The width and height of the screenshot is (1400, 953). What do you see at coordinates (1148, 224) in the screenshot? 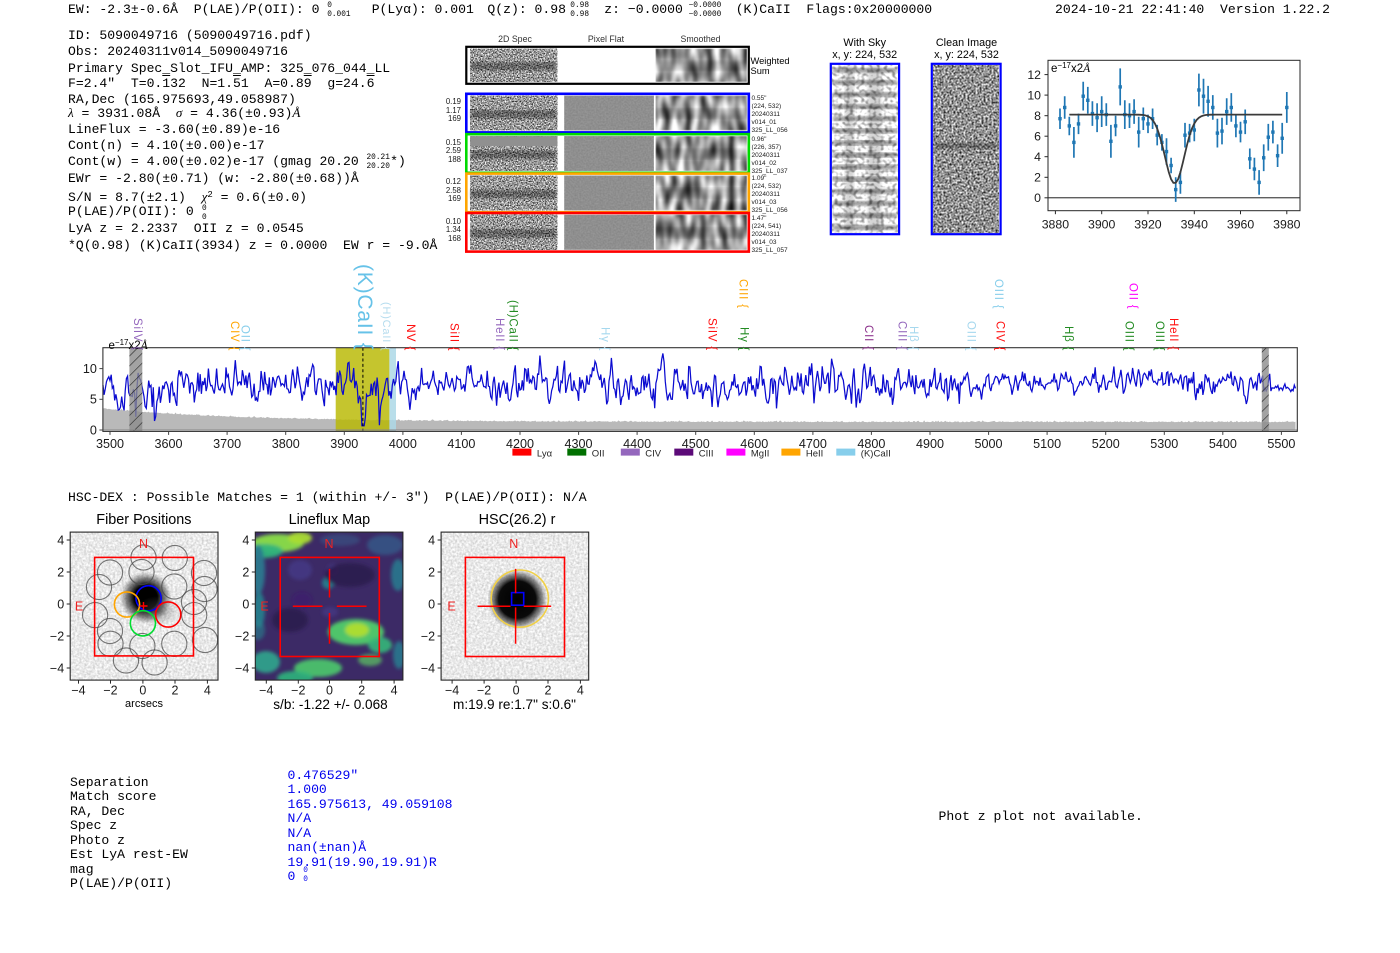
I see `svg-text: 3920` at bounding box center [1148, 224].